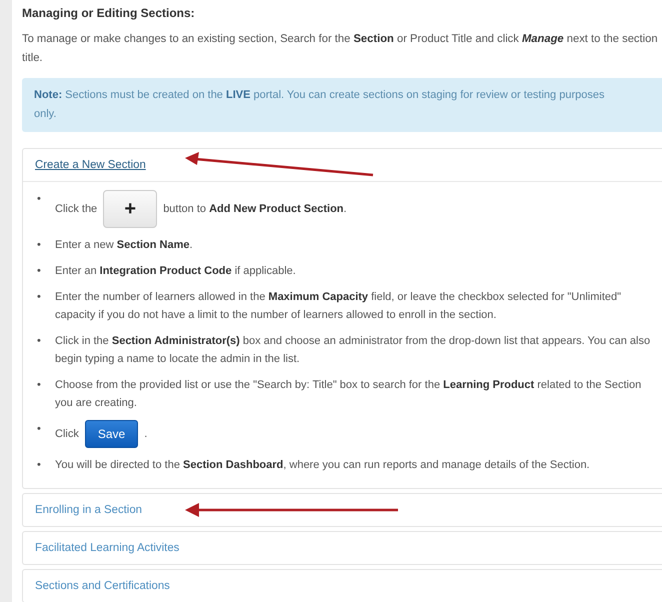 This screenshot has width=662, height=602. I want to click on save-button: Save, so click(111, 434).